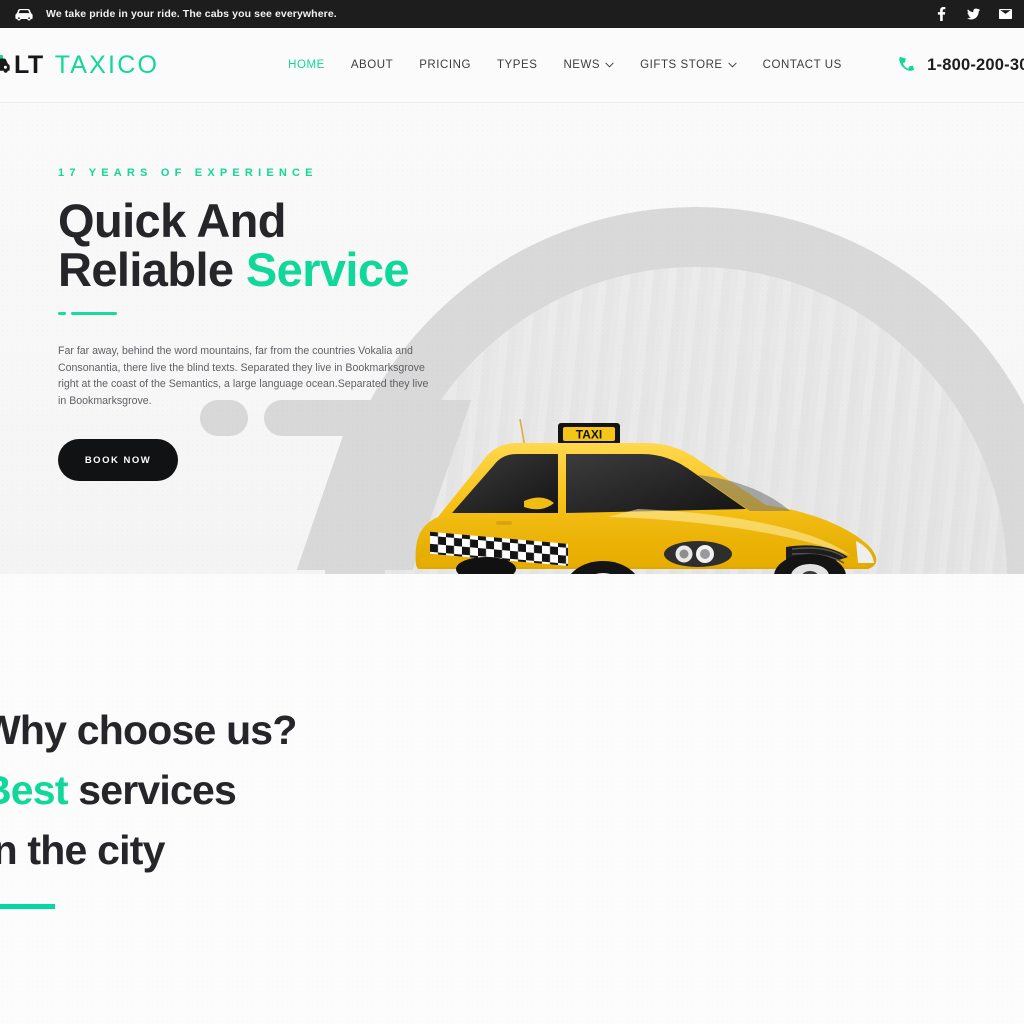 This screenshot has width=1024, height=1024. I want to click on hero-eyebrow: 17 YEARS OF EXPERIENCE, so click(188, 173).